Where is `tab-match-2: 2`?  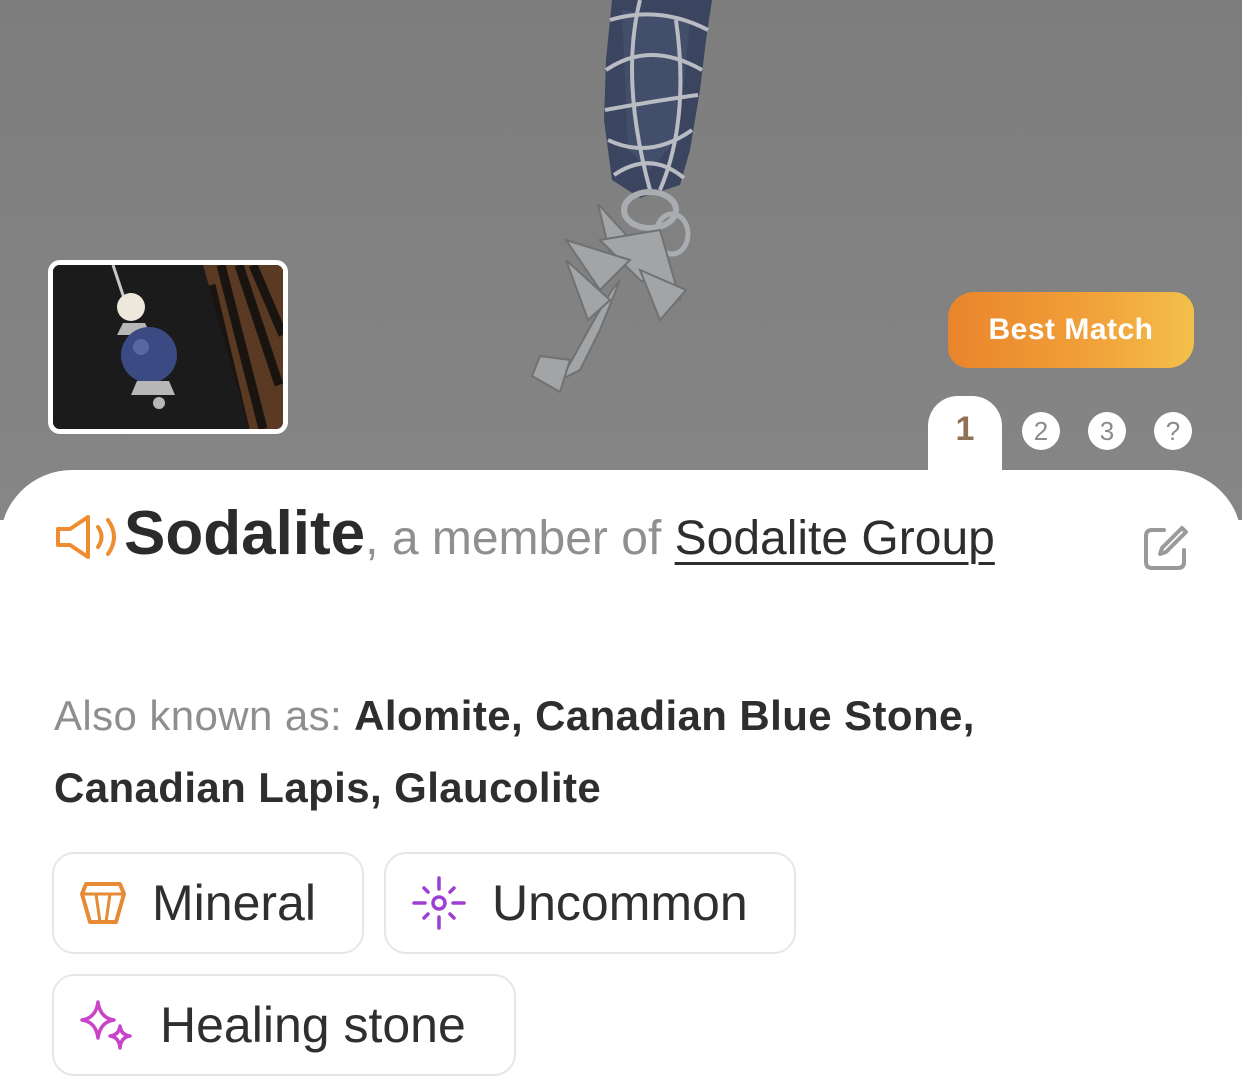 tab-match-2: 2 is located at coordinates (1041, 431).